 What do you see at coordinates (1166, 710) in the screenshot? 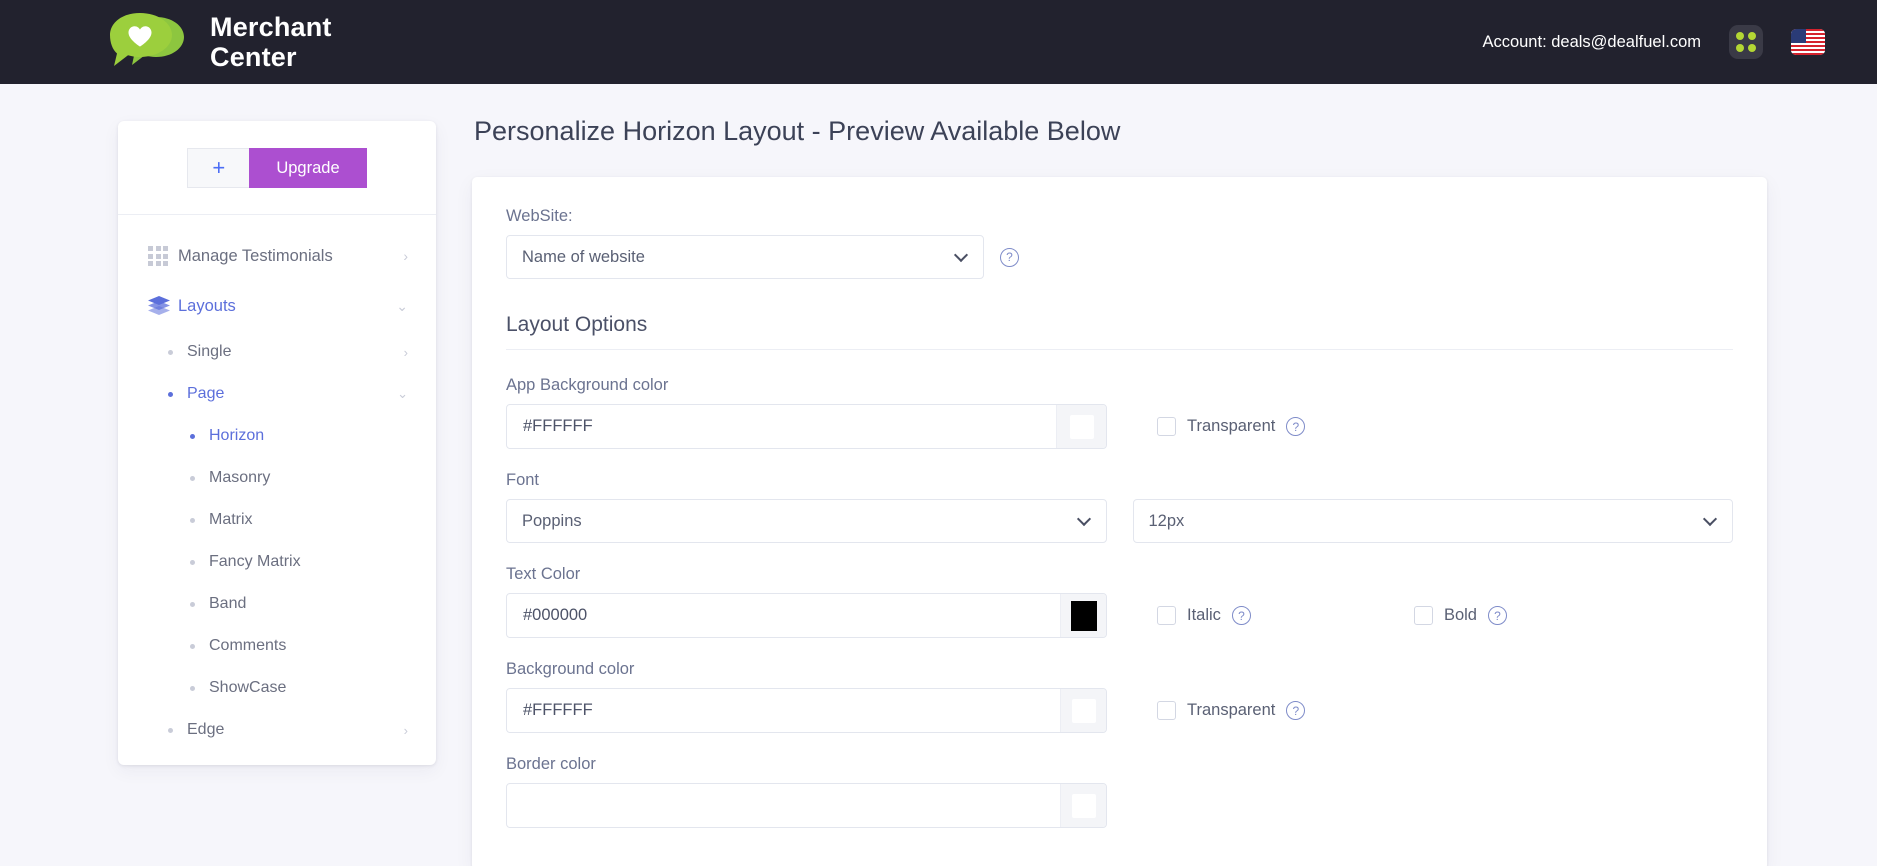
I see `background-transparent-checkbox` at bounding box center [1166, 710].